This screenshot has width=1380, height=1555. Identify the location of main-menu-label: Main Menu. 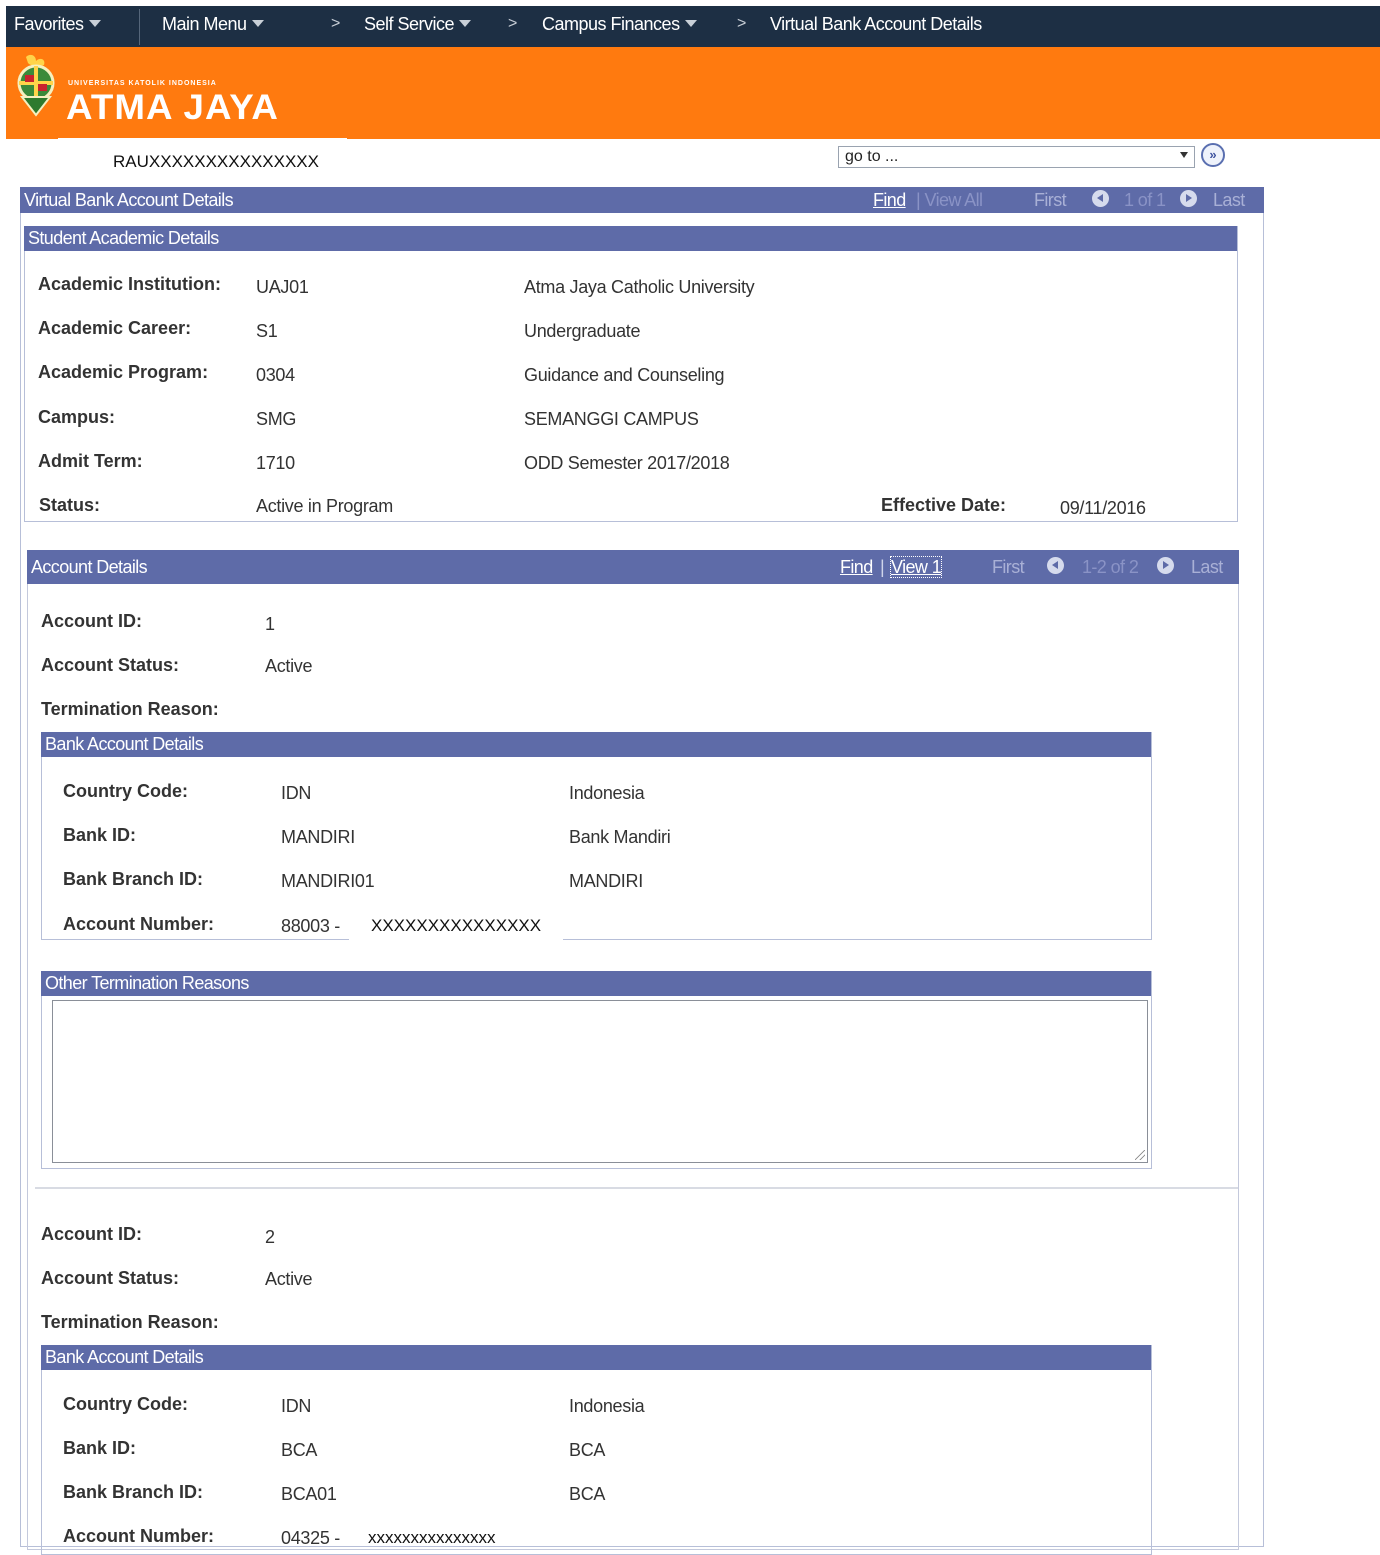
(204, 24).